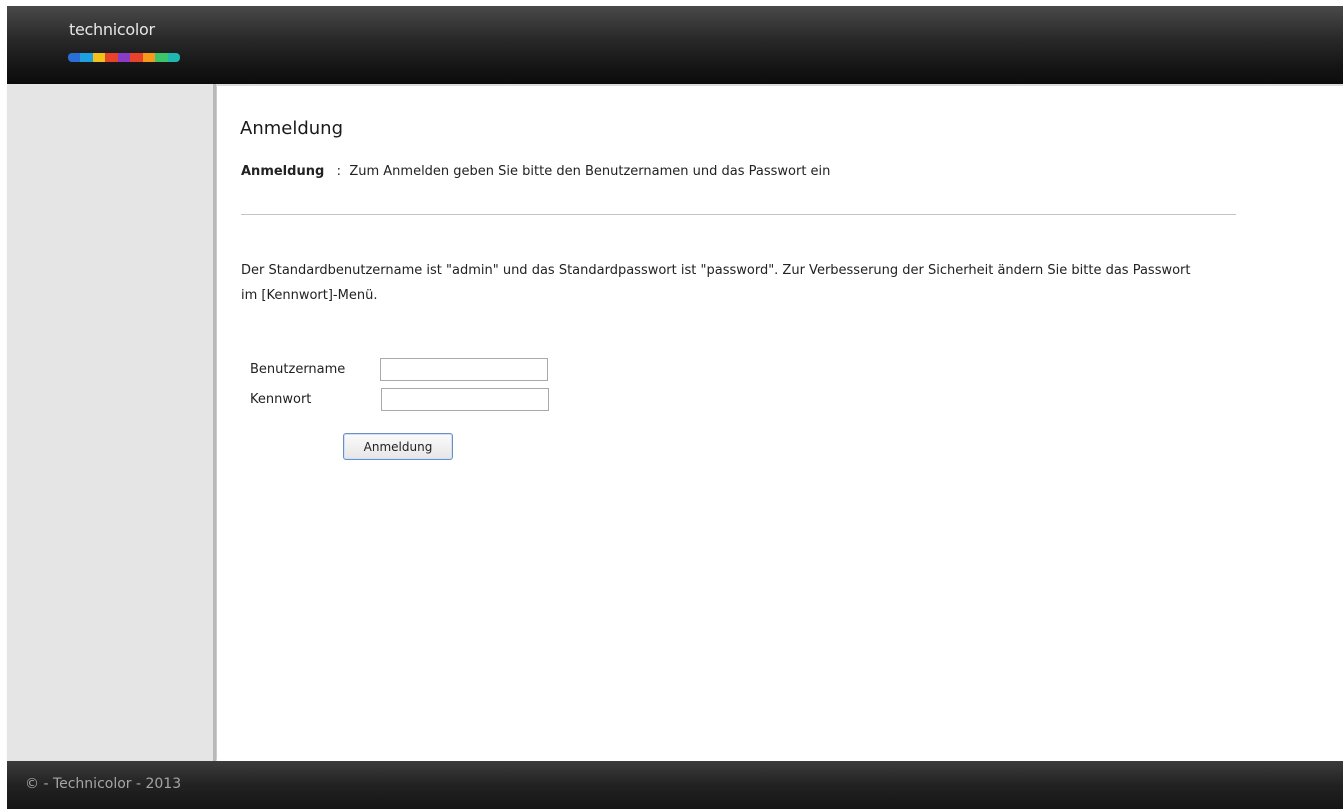  What do you see at coordinates (281, 399) in the screenshot?
I see `password-label: Kennwort` at bounding box center [281, 399].